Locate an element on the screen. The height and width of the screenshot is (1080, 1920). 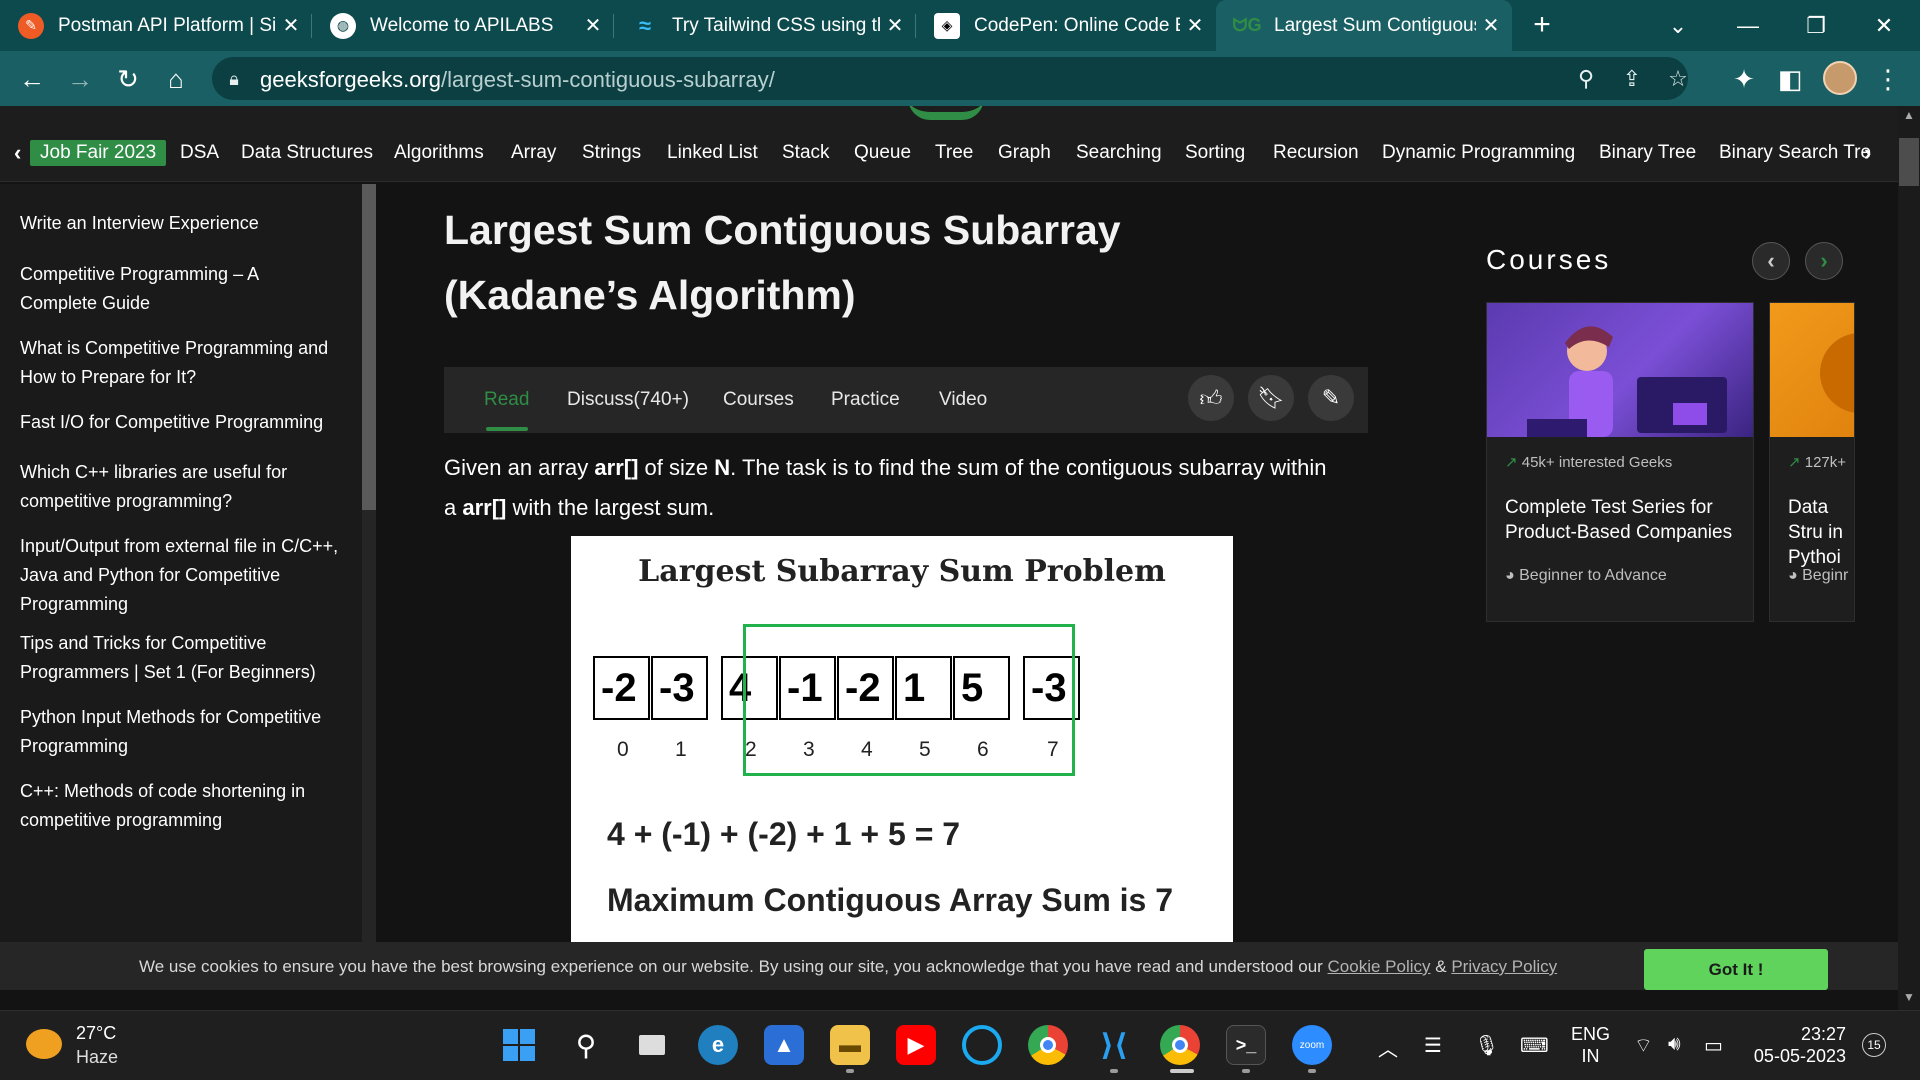
gfg-logo is located at coordinates (946, 113).